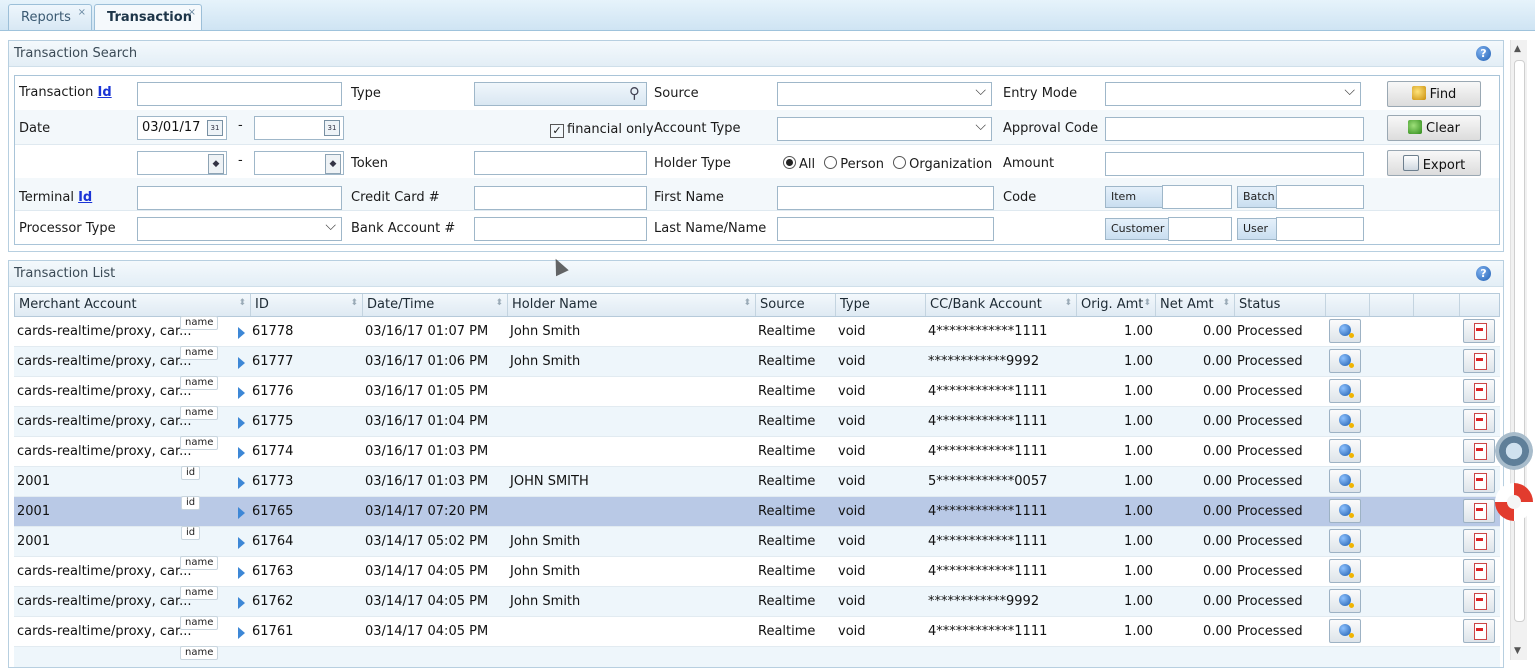 The image size is (1535, 668). What do you see at coordinates (560, 163) in the screenshot?
I see `token-input` at bounding box center [560, 163].